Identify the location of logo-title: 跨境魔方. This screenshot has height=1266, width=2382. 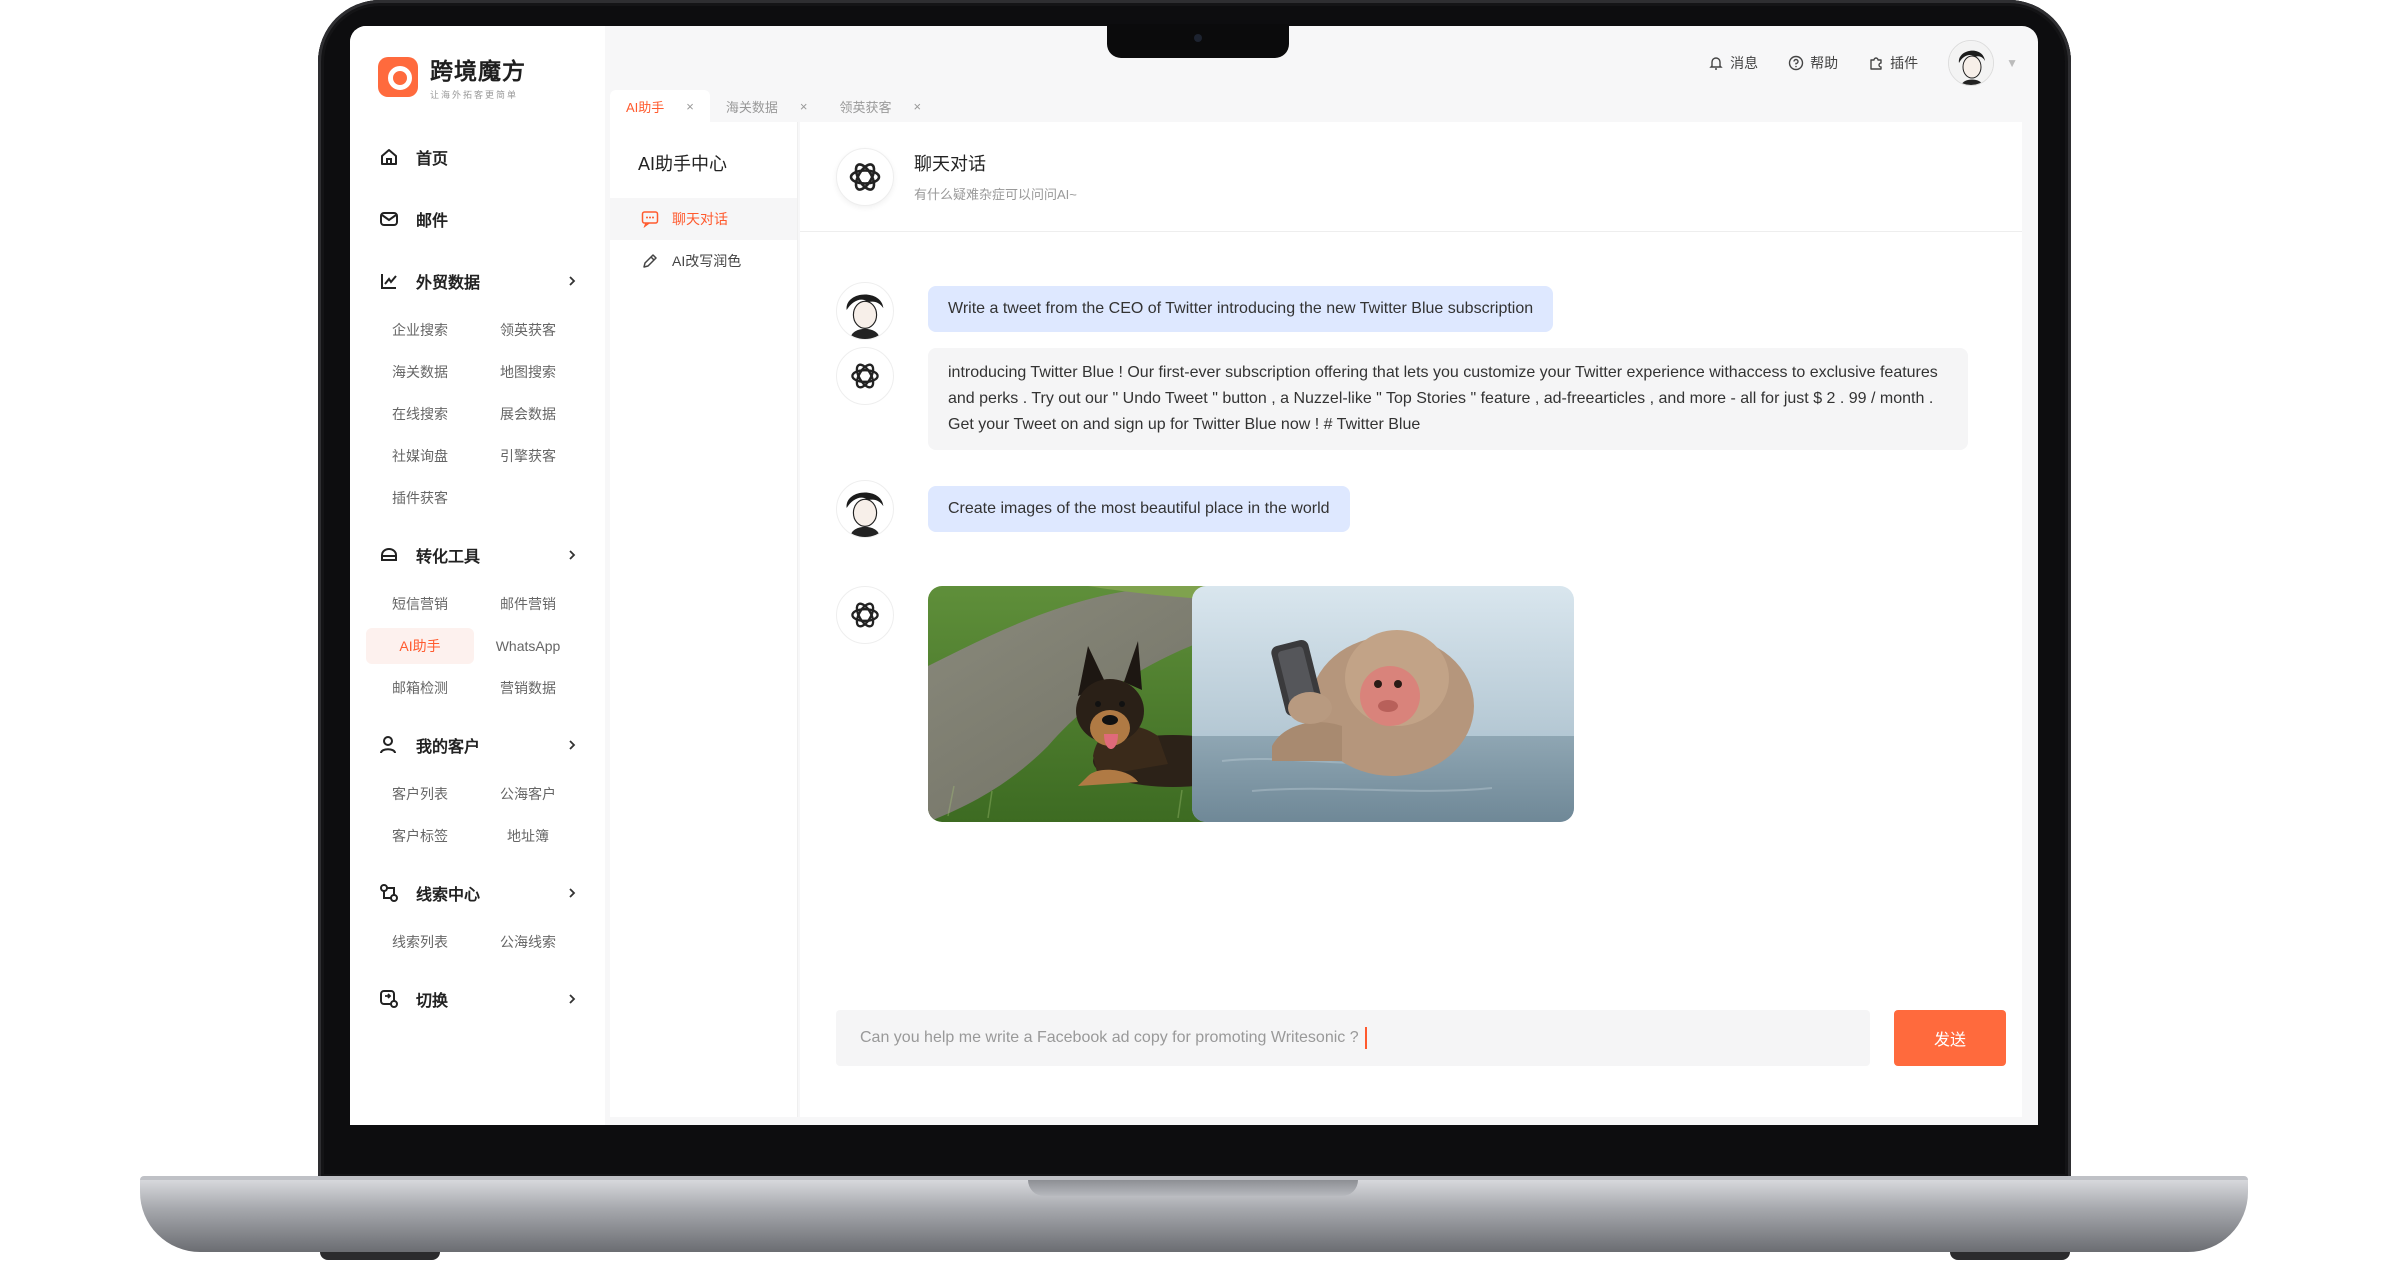
(478, 71).